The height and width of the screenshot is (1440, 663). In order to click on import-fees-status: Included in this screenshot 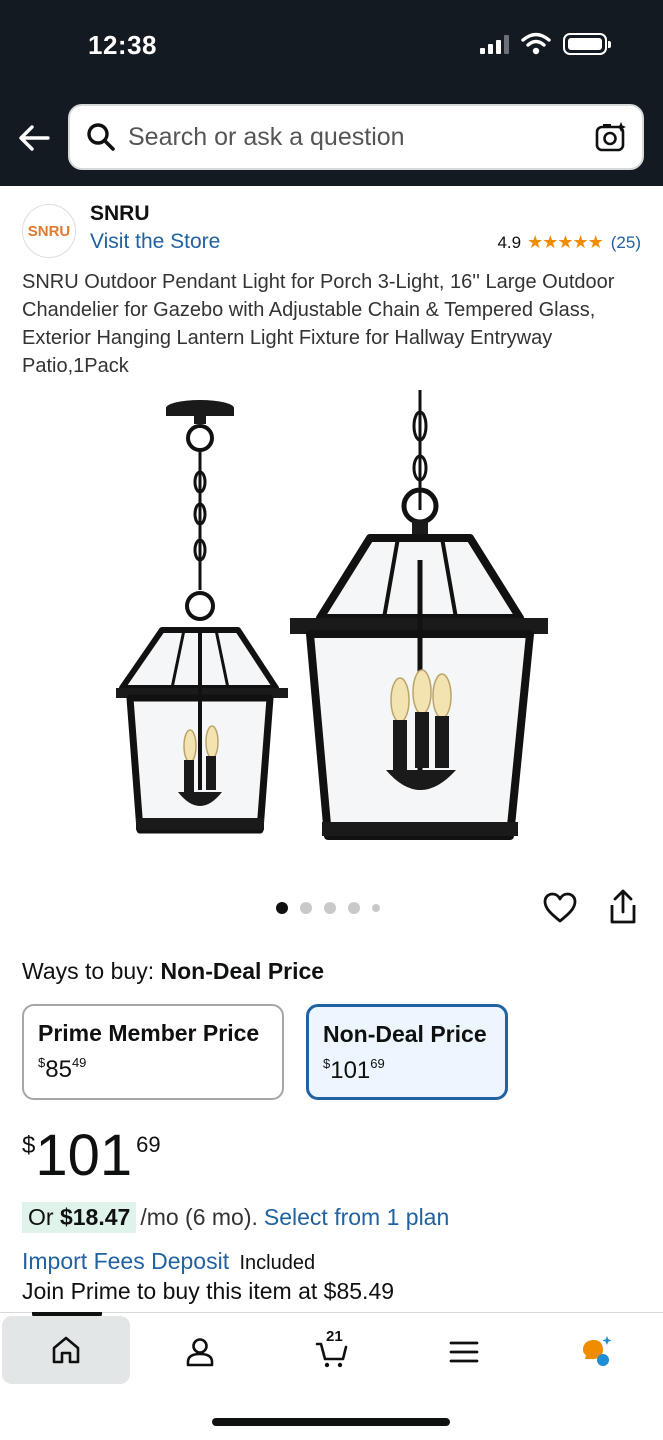, I will do `click(277, 1263)`.